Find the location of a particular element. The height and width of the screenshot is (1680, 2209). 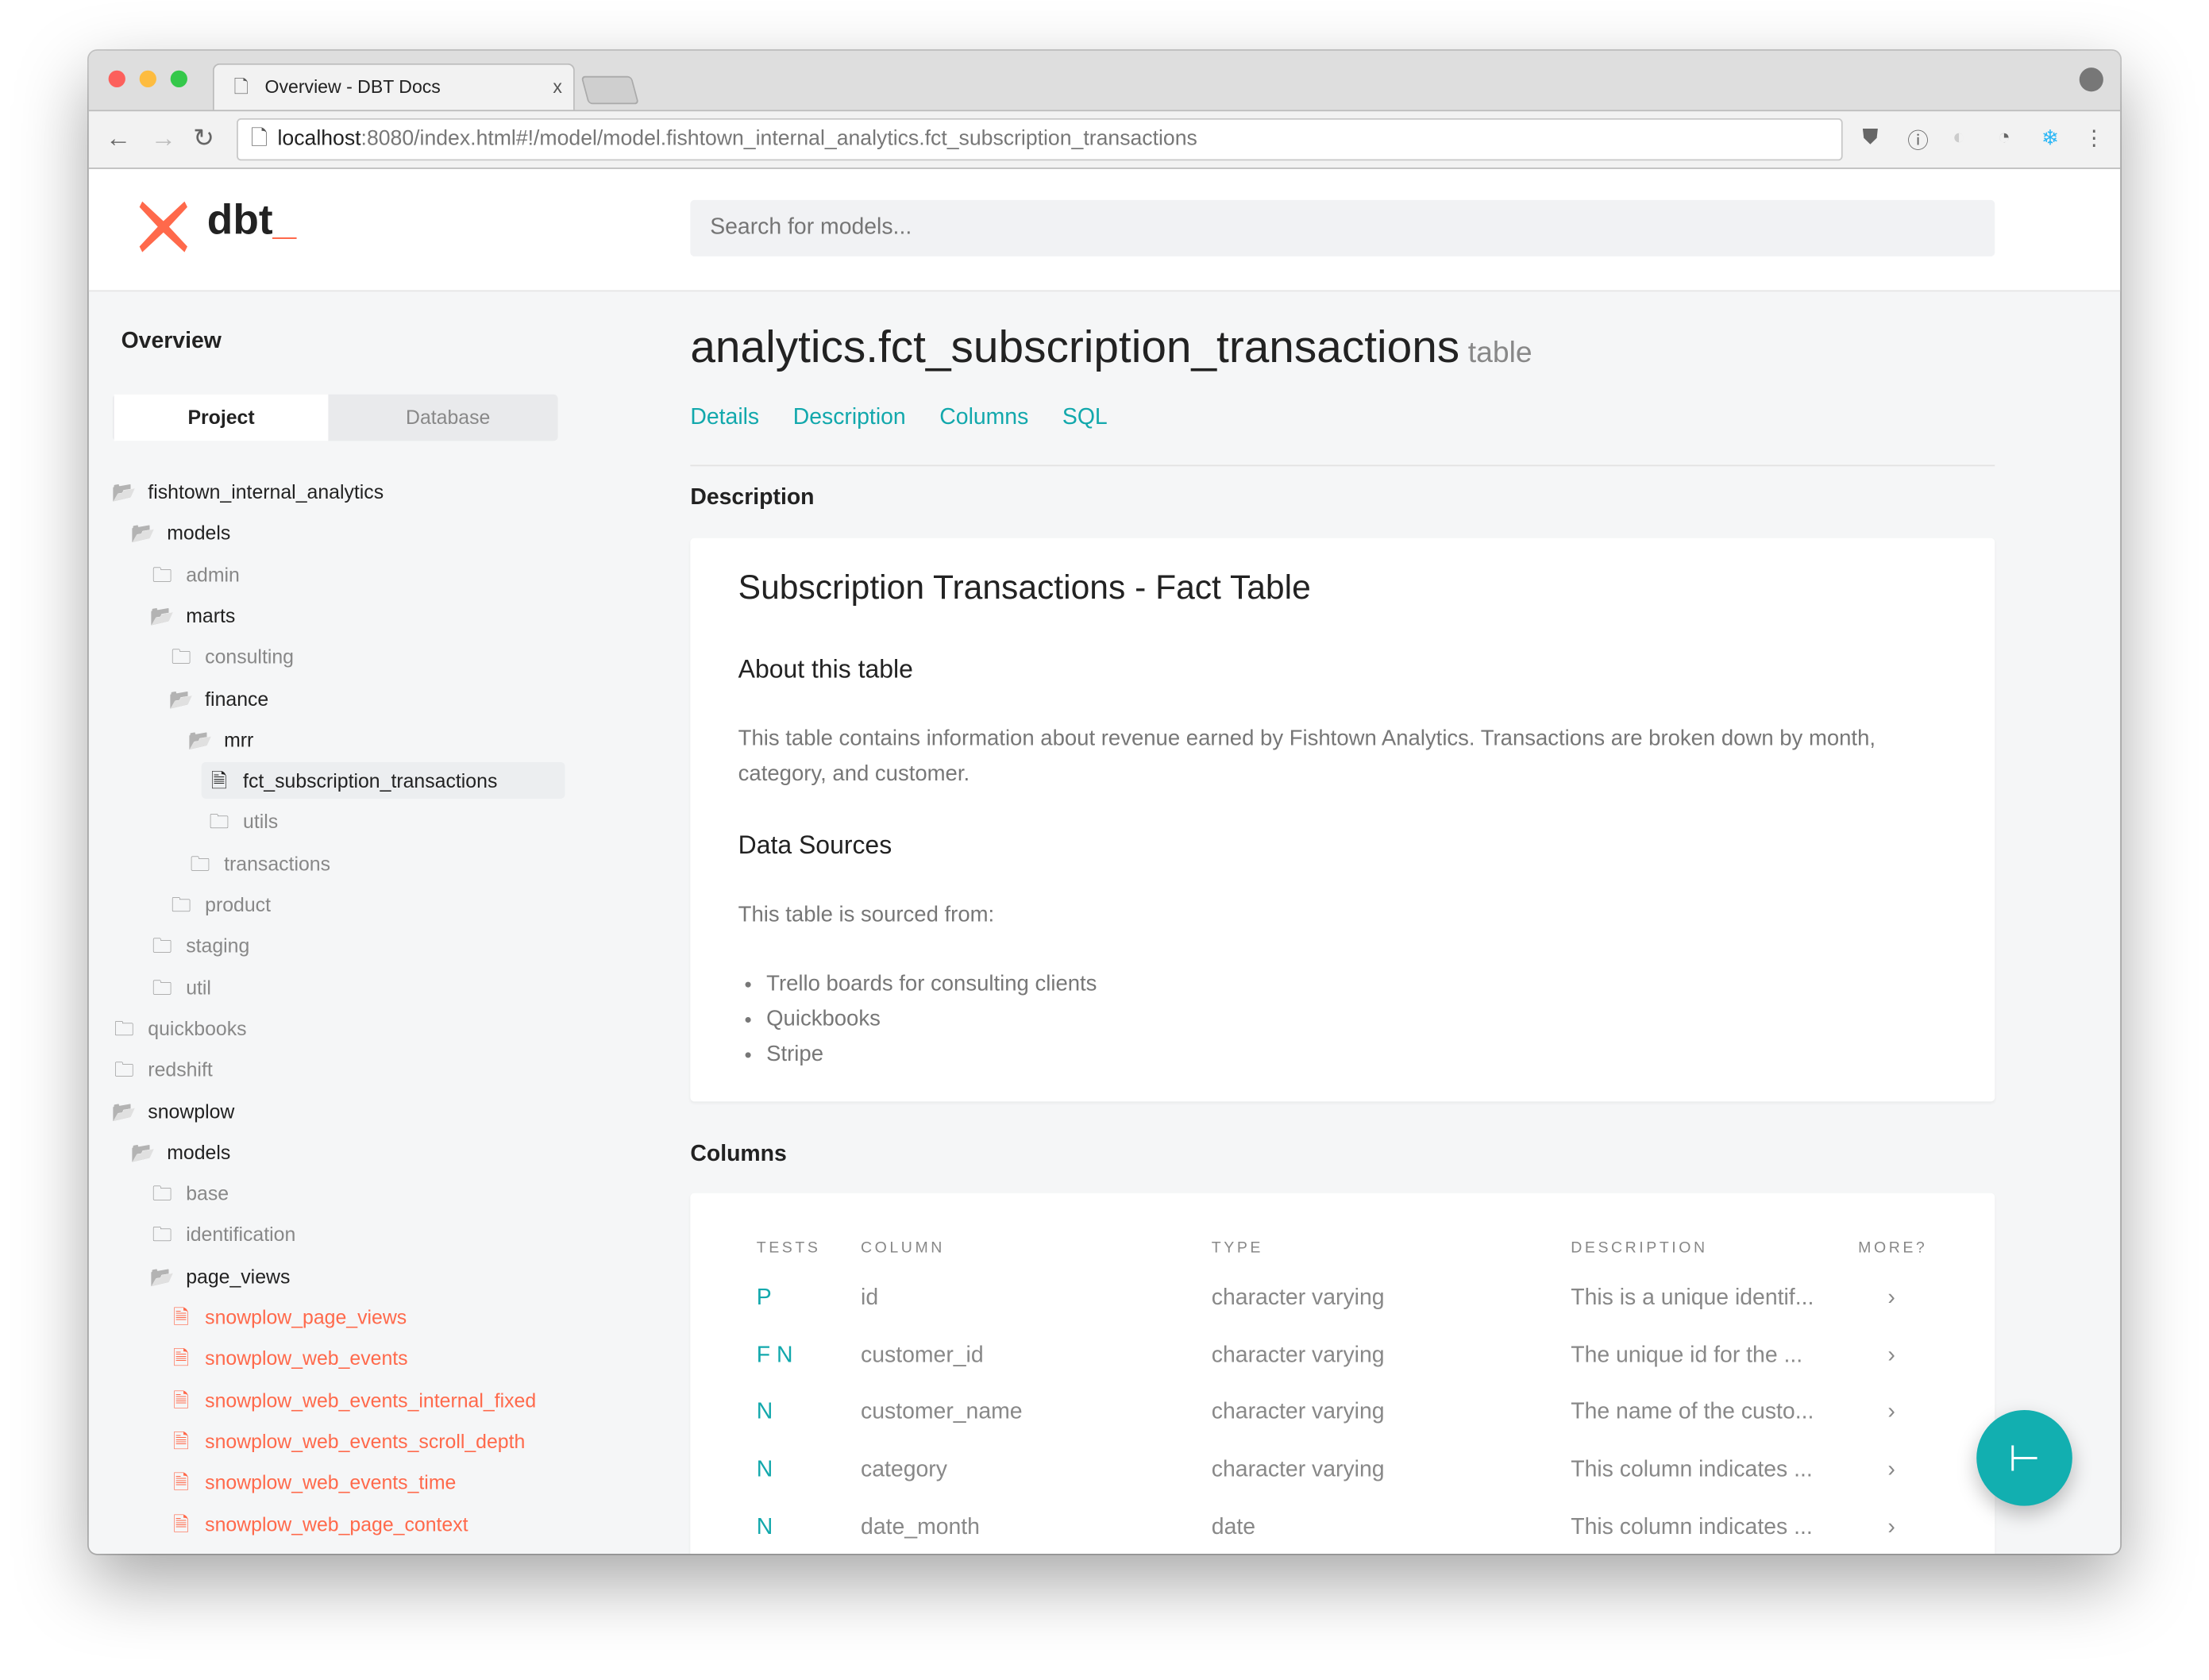

tree-item-label: snowplow_page_views is located at coordinates (306, 1317).